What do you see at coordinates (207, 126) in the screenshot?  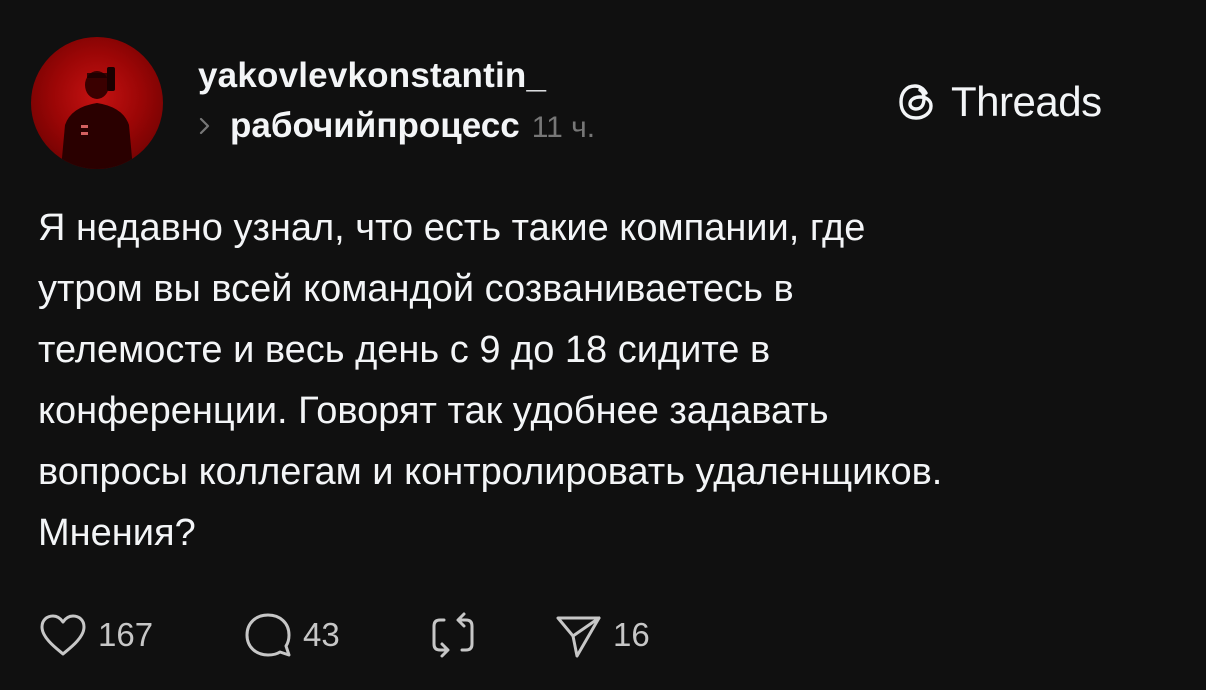 I see `chevron-right-icon` at bounding box center [207, 126].